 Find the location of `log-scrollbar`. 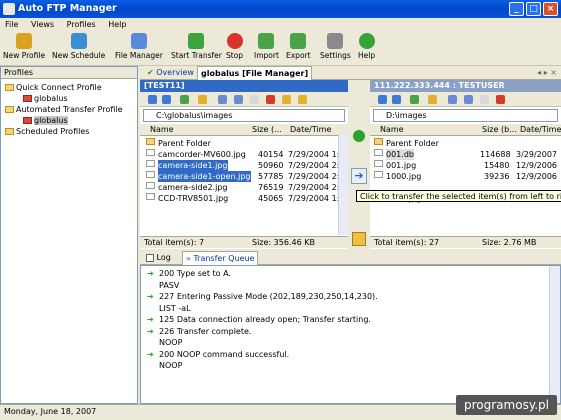

log-scrollbar is located at coordinates (554, 334).